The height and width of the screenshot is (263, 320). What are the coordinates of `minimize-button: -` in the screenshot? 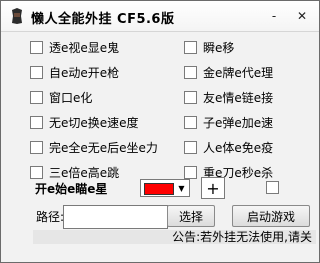 It's located at (274, 16).